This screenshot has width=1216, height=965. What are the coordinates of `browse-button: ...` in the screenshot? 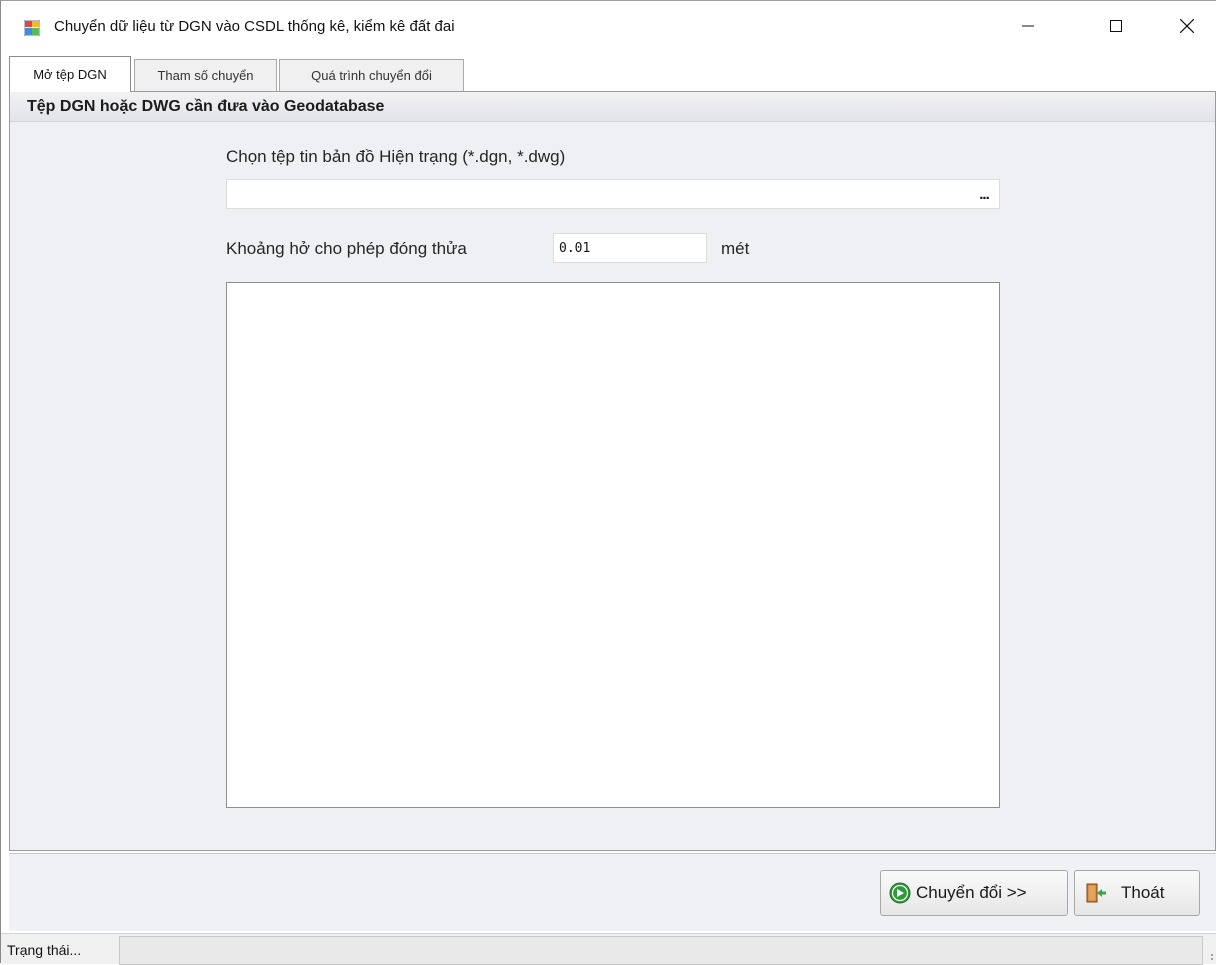 It's located at (984, 194).